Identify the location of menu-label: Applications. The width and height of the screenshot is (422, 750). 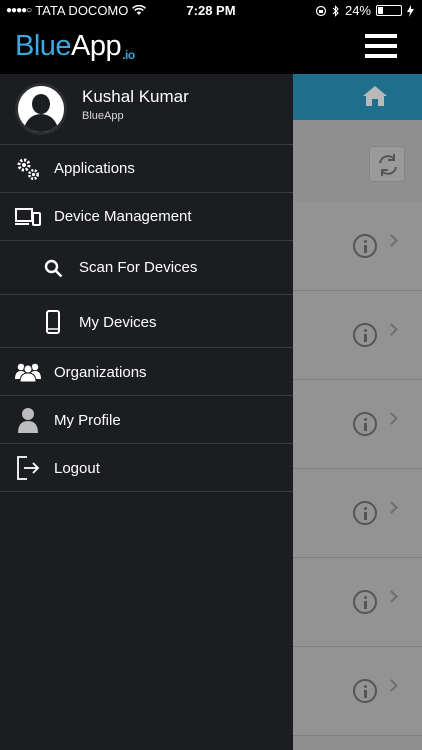
(94, 168).